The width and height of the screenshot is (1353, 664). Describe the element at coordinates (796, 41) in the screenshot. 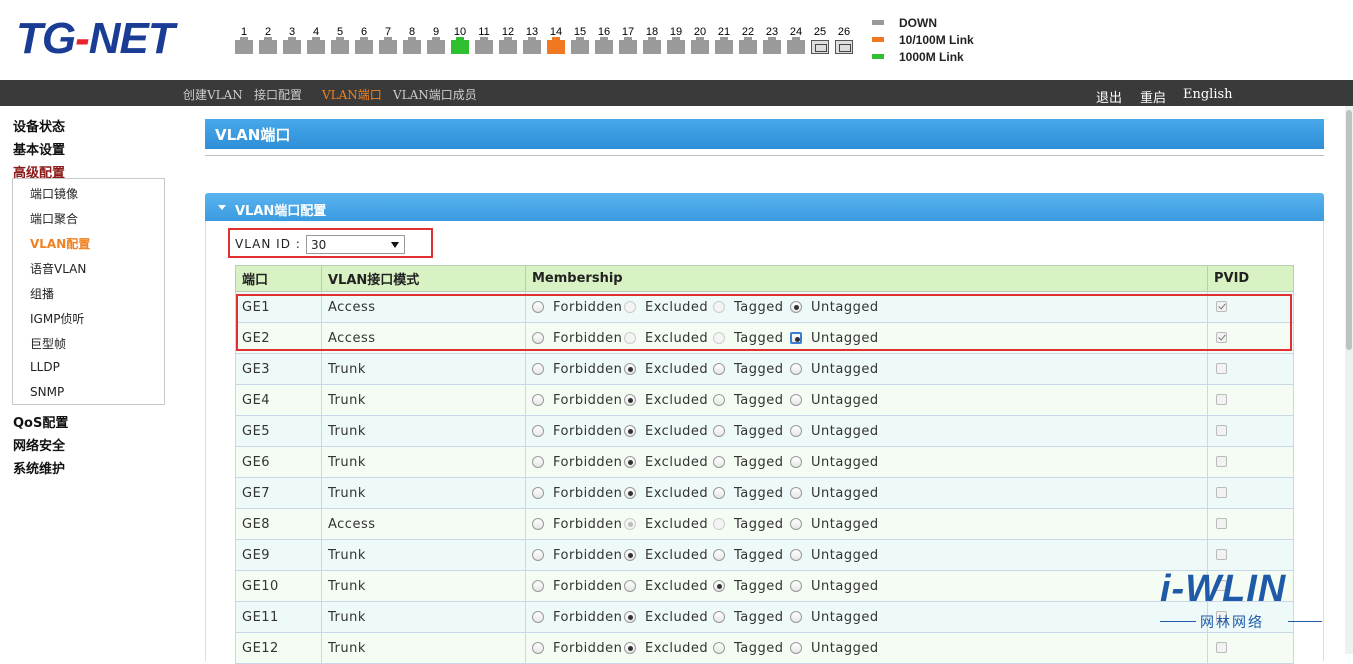

I see `port-24: 24` at that location.